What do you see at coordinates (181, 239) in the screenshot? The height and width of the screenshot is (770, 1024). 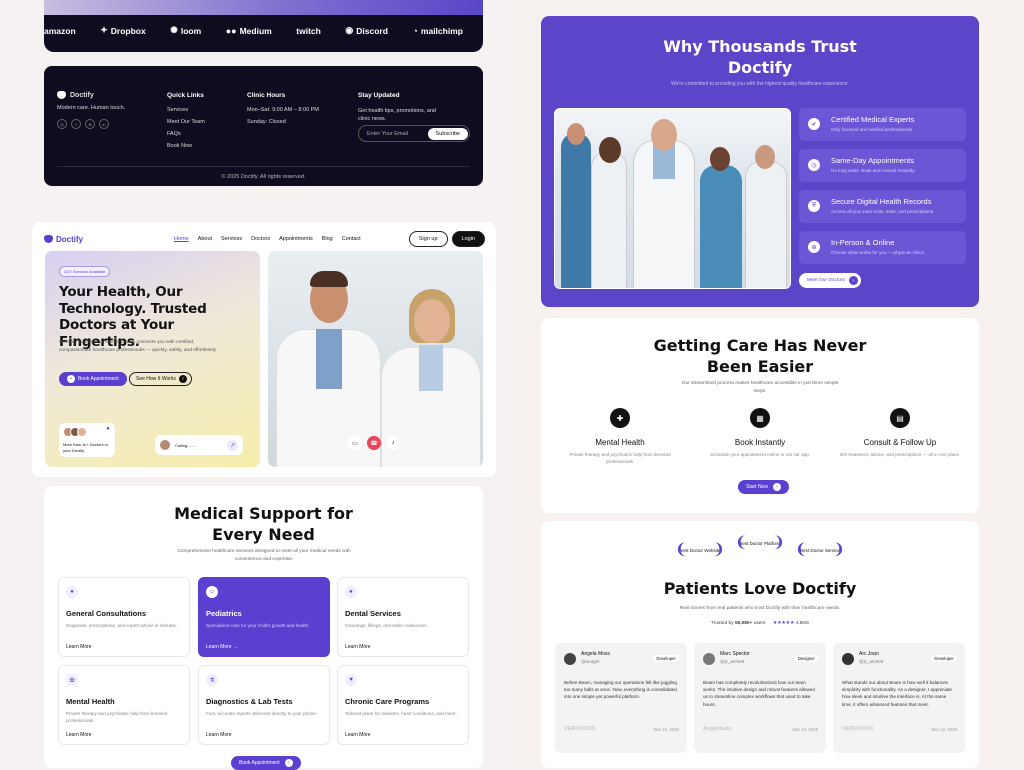 I see `nav-home: Home` at bounding box center [181, 239].